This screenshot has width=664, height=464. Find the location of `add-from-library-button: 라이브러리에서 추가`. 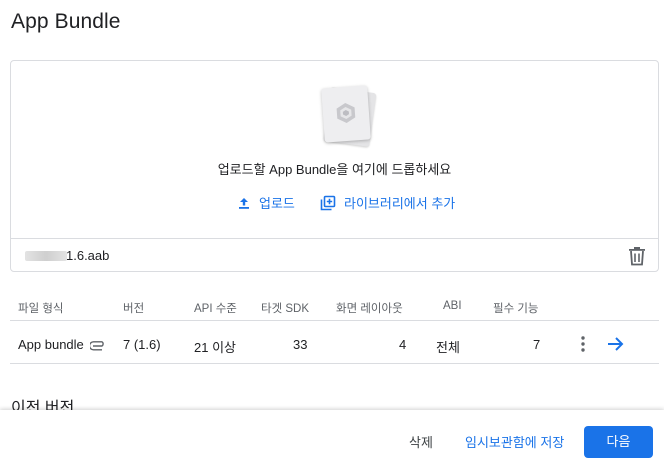

add-from-library-button: 라이브러리에서 추가 is located at coordinates (387, 202).